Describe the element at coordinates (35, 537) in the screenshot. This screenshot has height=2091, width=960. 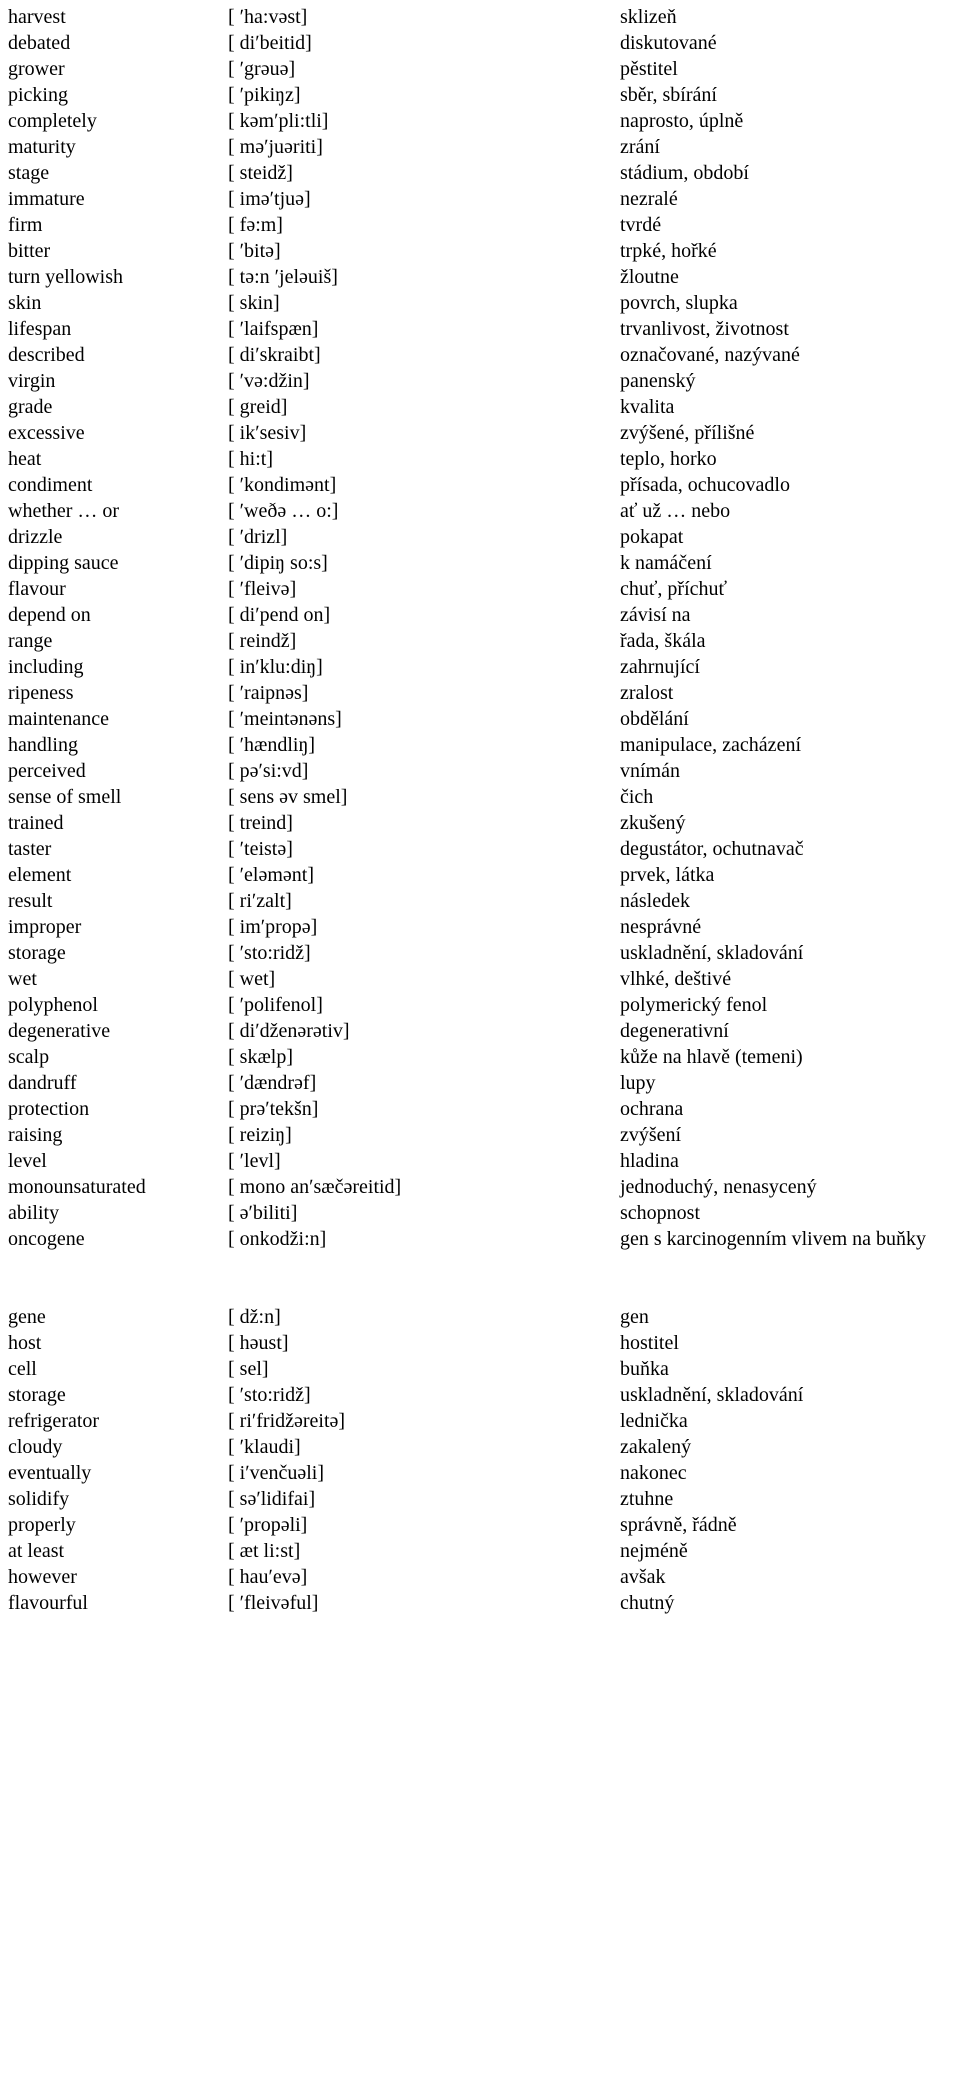
I see `english-word: drizzle` at that location.